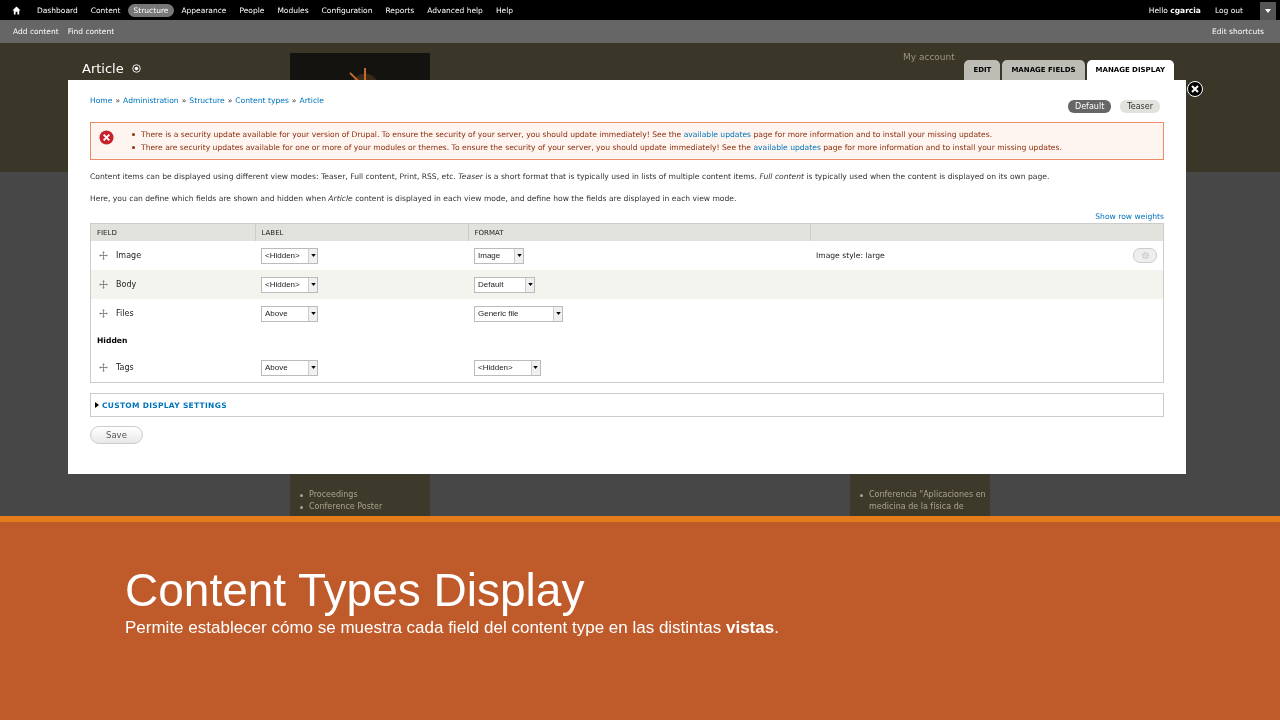 The image size is (1280, 720). Describe the element at coordinates (507, 367) in the screenshot. I see `format-dropdown: <Hidden>` at that location.